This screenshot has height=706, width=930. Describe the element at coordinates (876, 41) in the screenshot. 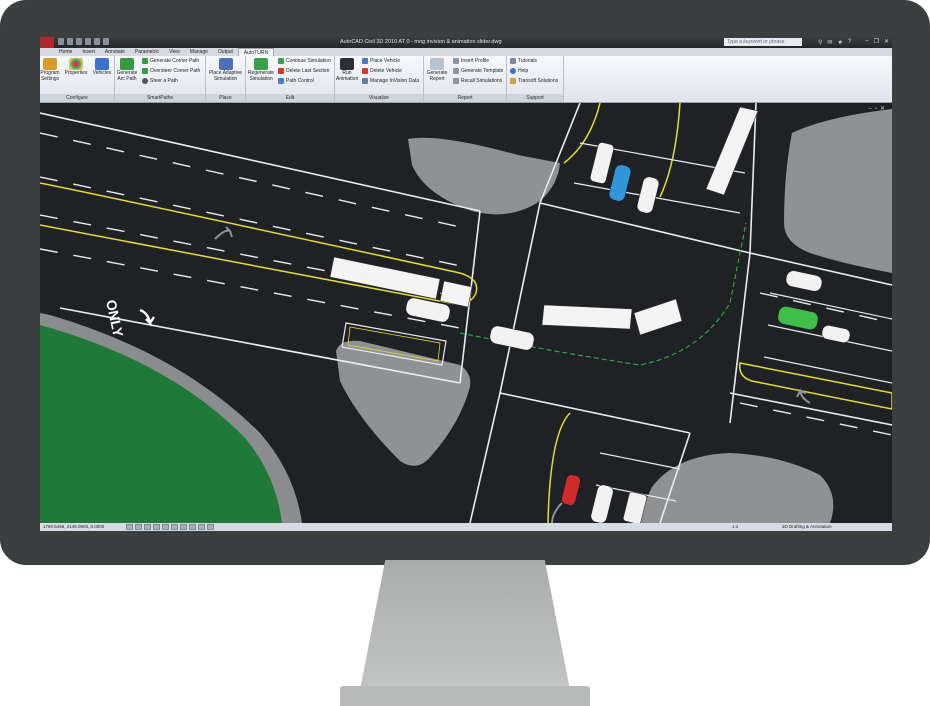

I see `restore-icon: ❐` at that location.